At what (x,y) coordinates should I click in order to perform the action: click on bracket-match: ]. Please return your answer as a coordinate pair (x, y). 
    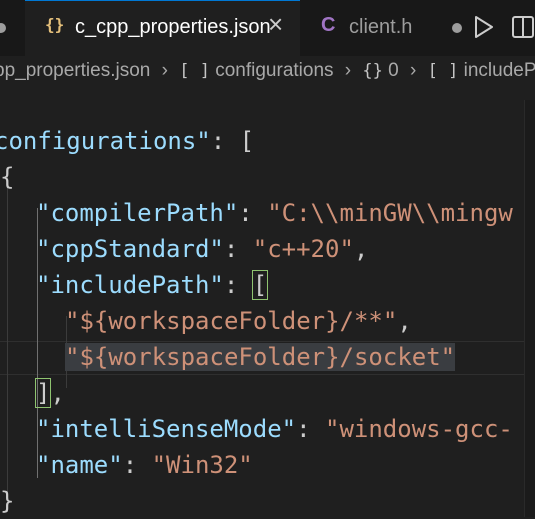
    Looking at the image, I should click on (43, 393).